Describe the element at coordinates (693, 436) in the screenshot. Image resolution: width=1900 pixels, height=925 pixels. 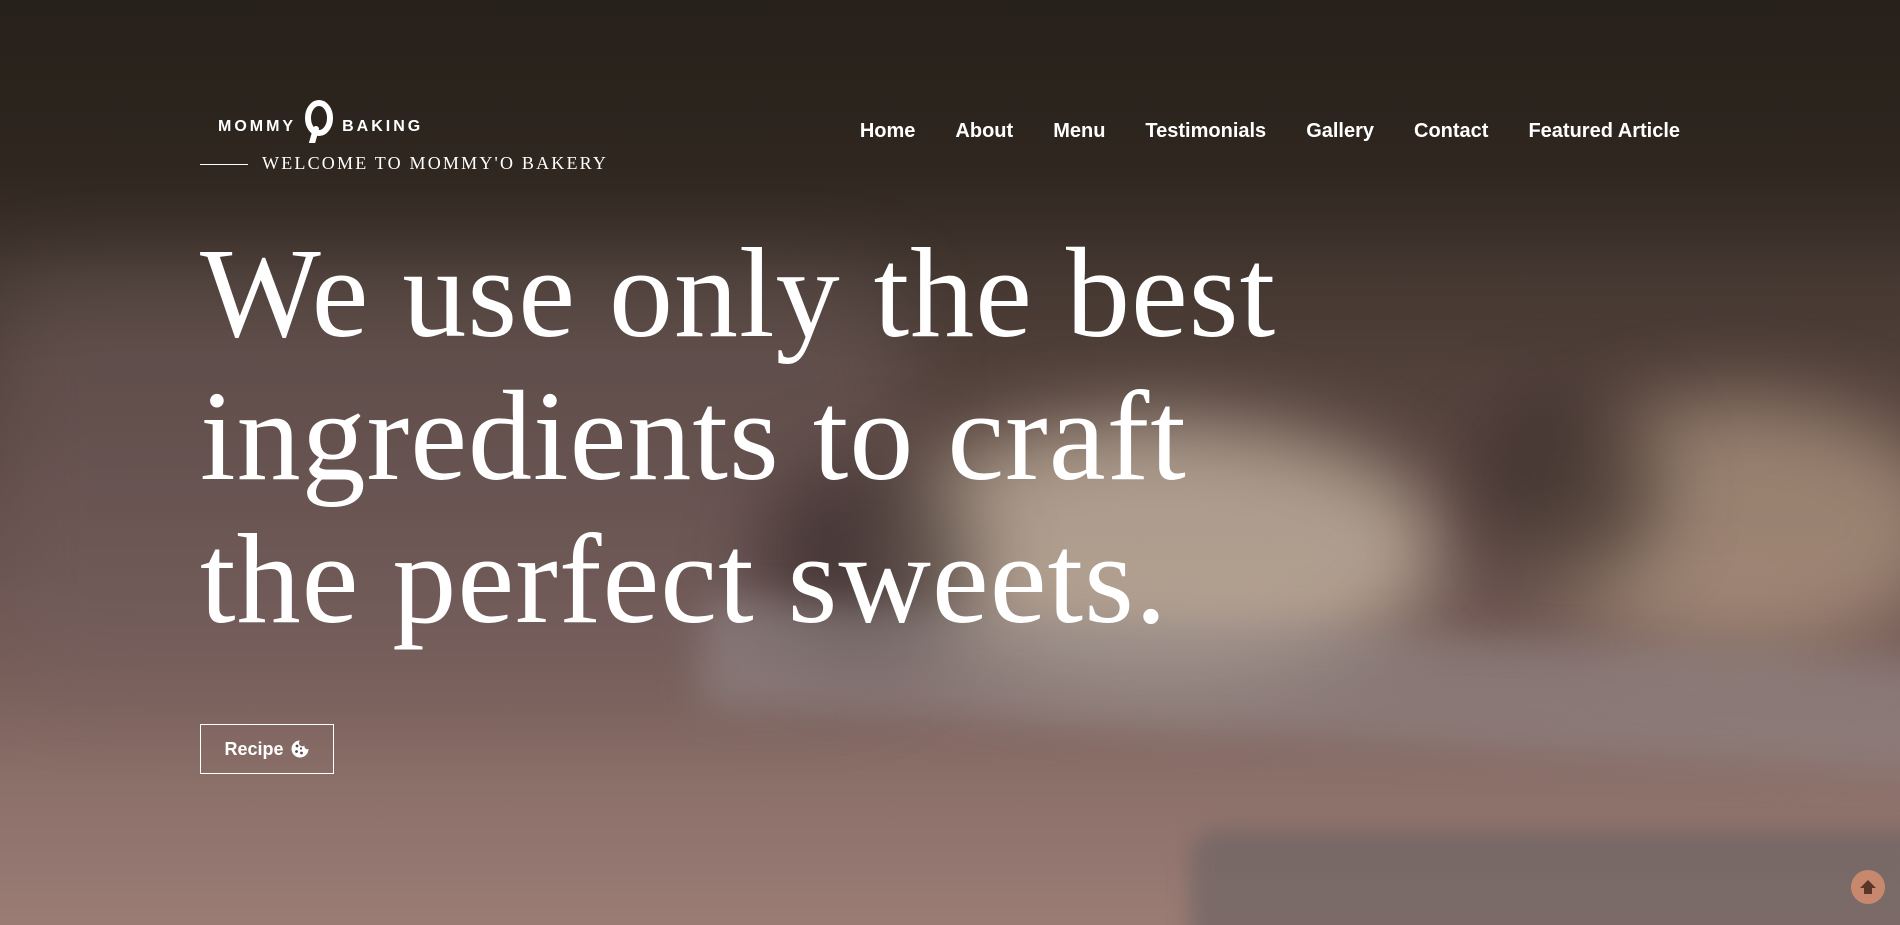
I see `headline-line-2: ingredients to craft` at that location.